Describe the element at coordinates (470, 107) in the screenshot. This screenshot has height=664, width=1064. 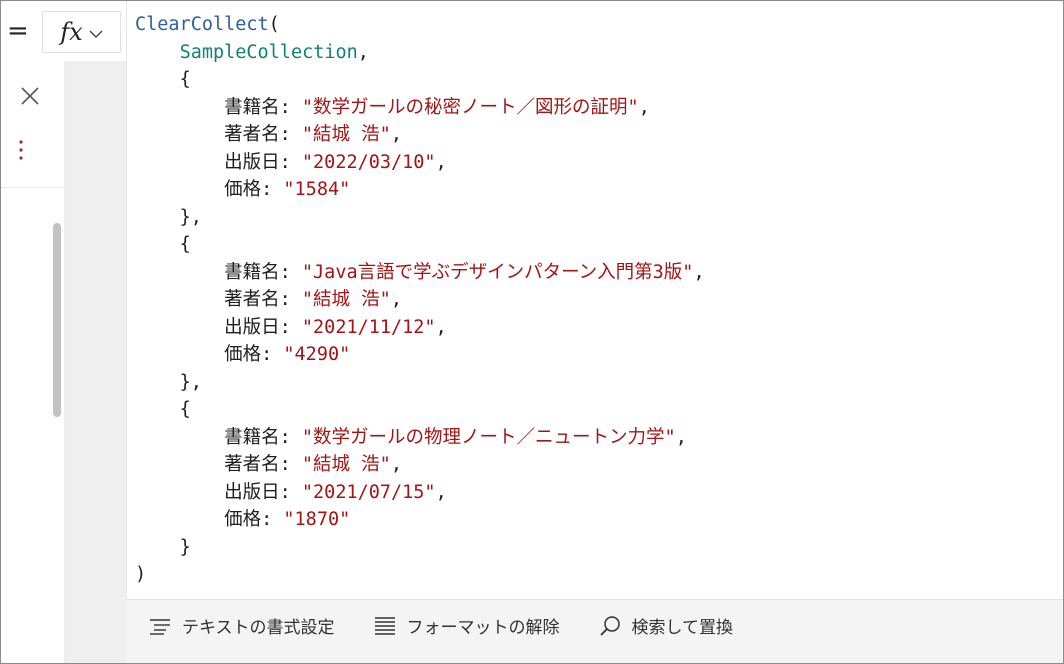
I see `string-value: "数学ガールの秘密ノート／図形の証明"` at that location.